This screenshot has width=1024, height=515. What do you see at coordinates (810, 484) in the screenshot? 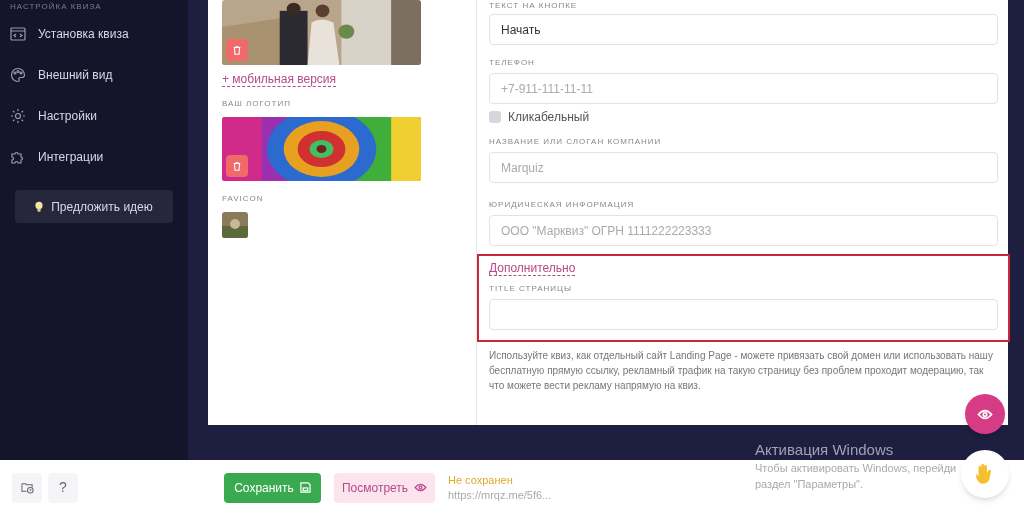
I see `notice-text: раздел "Параметры".` at bounding box center [810, 484].